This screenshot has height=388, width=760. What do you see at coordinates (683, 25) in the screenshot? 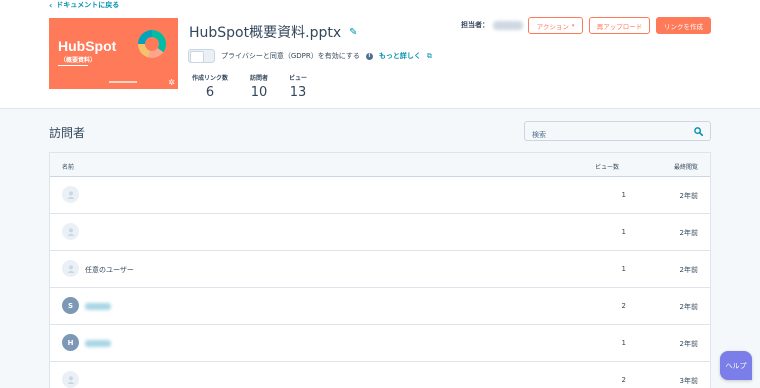
I see `create-link-button: リンクを作成` at bounding box center [683, 25].